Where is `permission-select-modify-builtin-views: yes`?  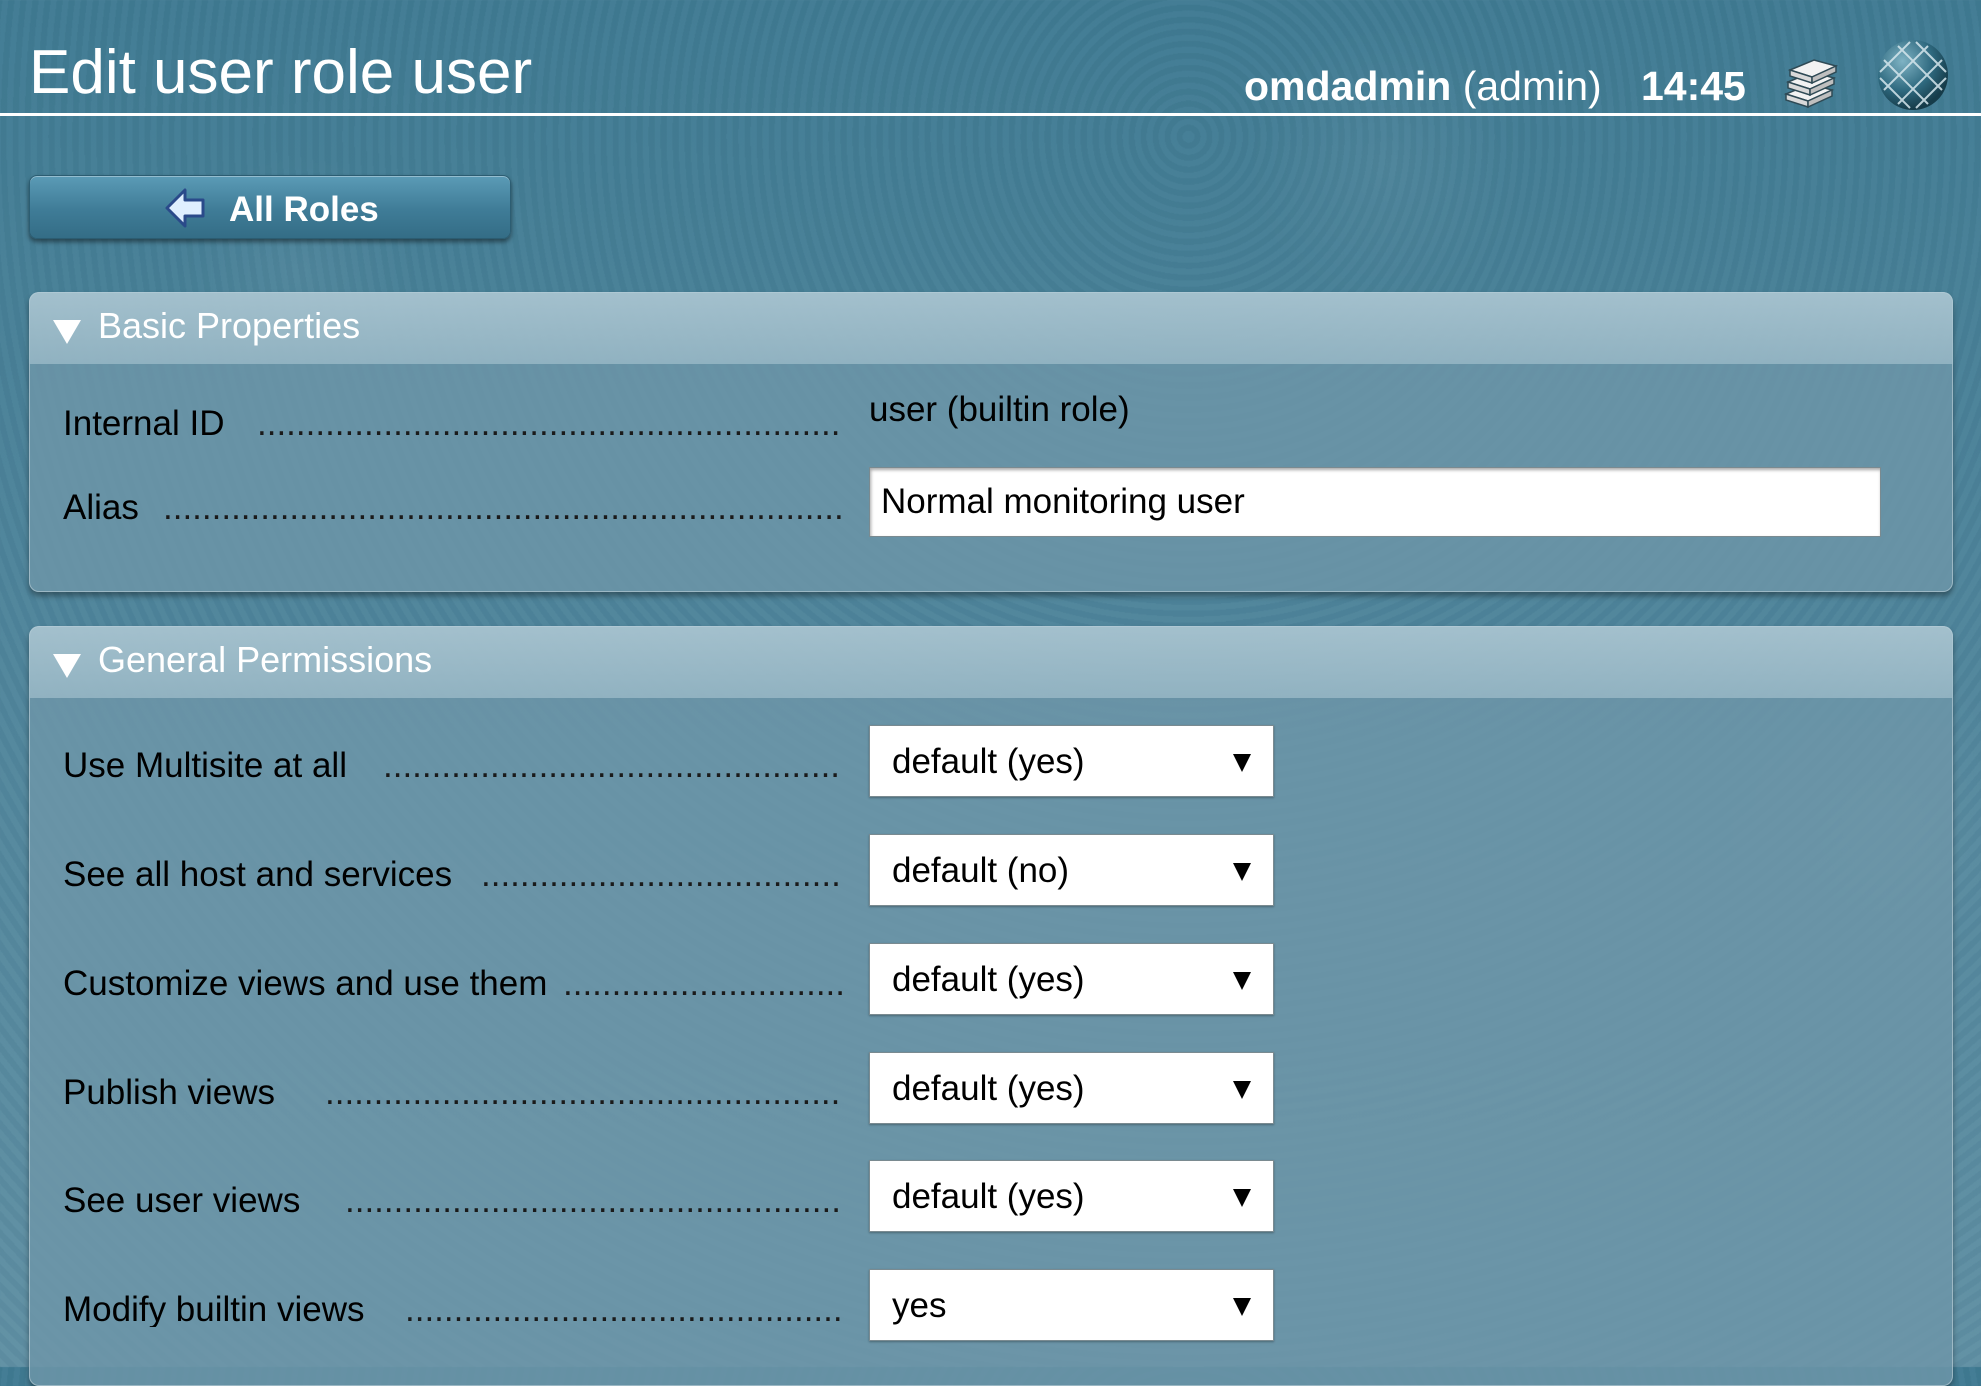 permission-select-modify-builtin-views: yes is located at coordinates (1071, 1305).